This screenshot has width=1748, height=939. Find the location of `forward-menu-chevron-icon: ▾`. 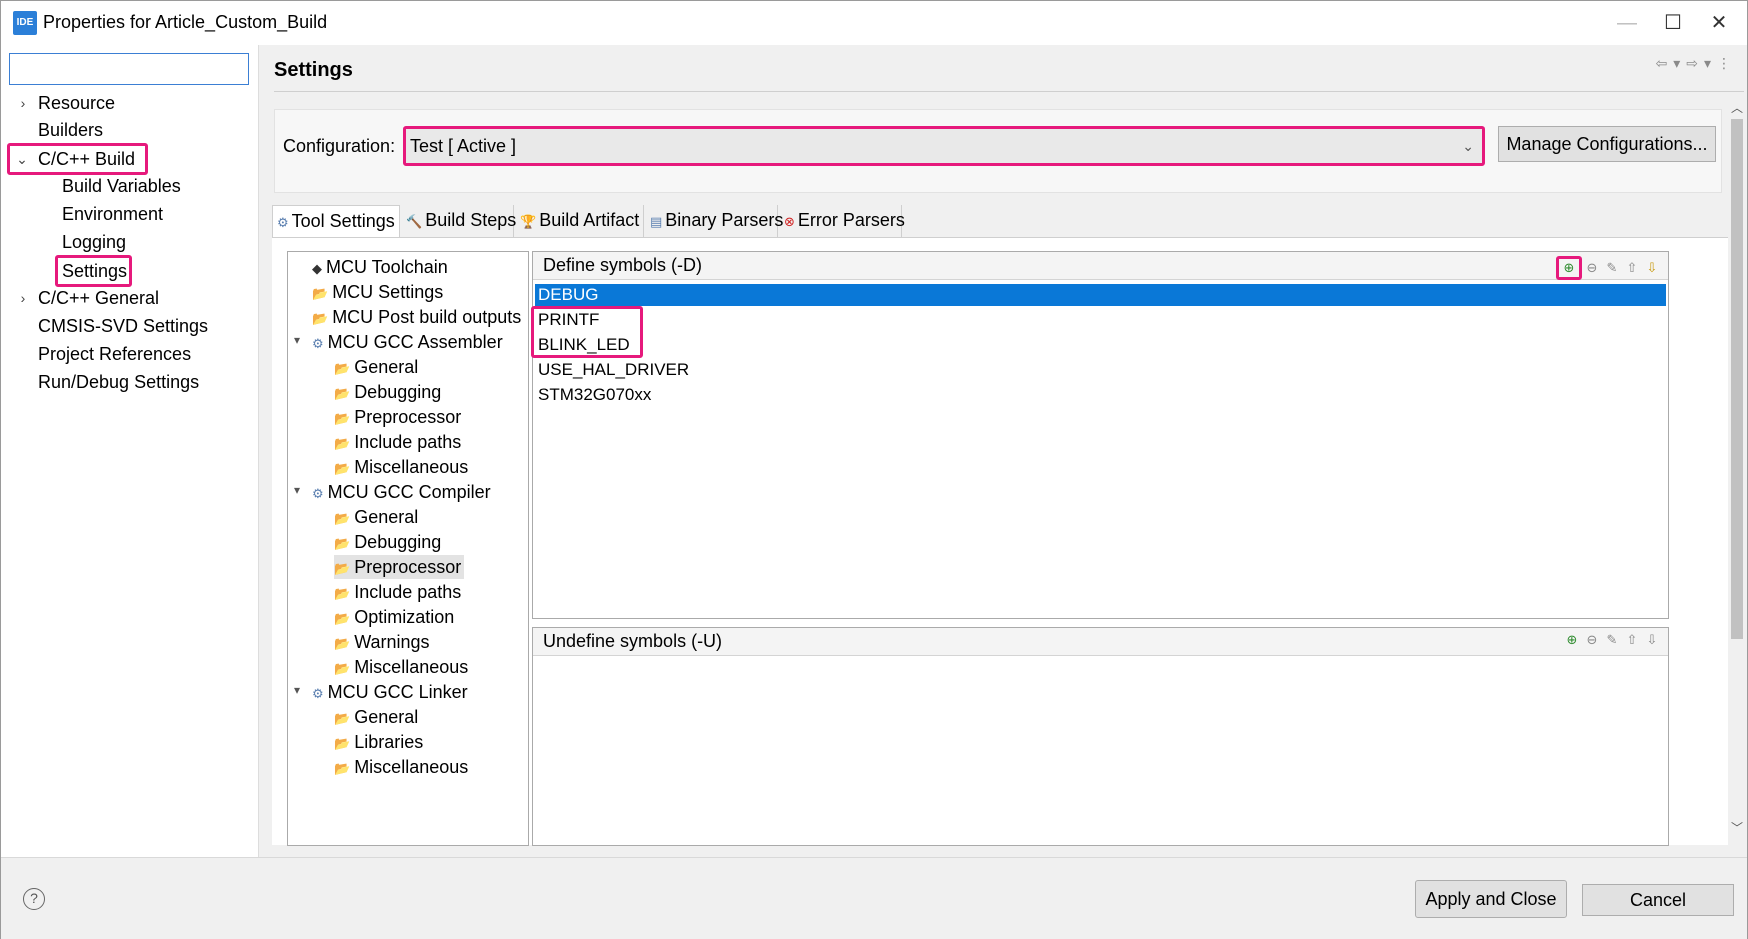

forward-menu-chevron-icon: ▾ is located at coordinates (1710, 63).